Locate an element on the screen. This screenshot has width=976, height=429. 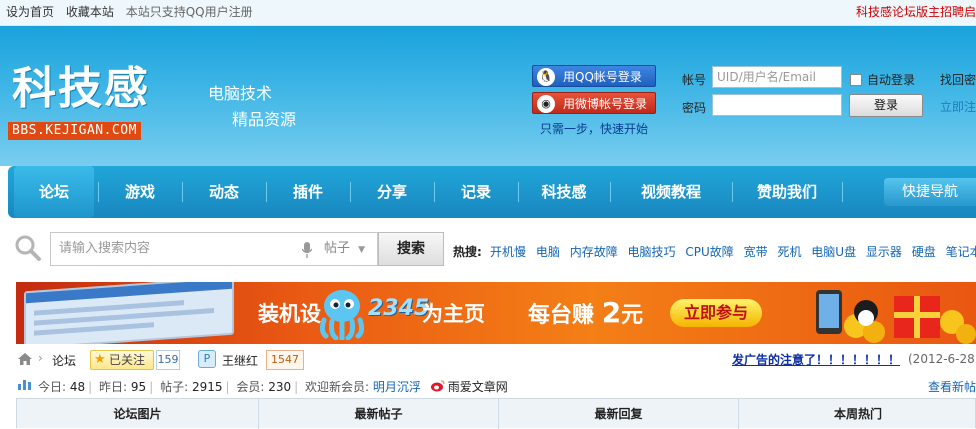
moderator-icon: P is located at coordinates (207, 359).